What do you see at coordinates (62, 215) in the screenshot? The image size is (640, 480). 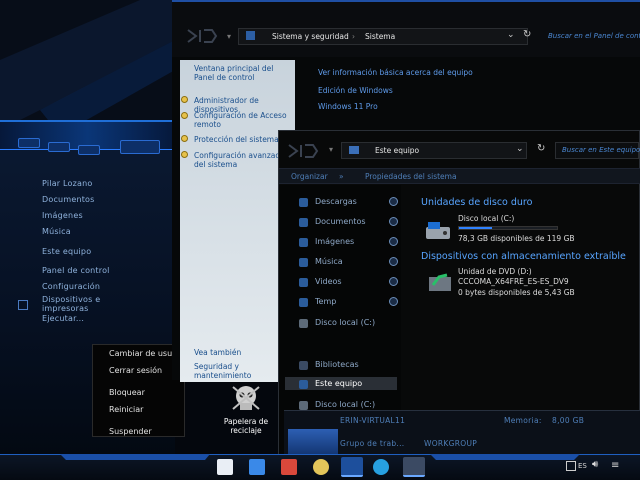 I see `start-item-images: Imágenes` at bounding box center [62, 215].